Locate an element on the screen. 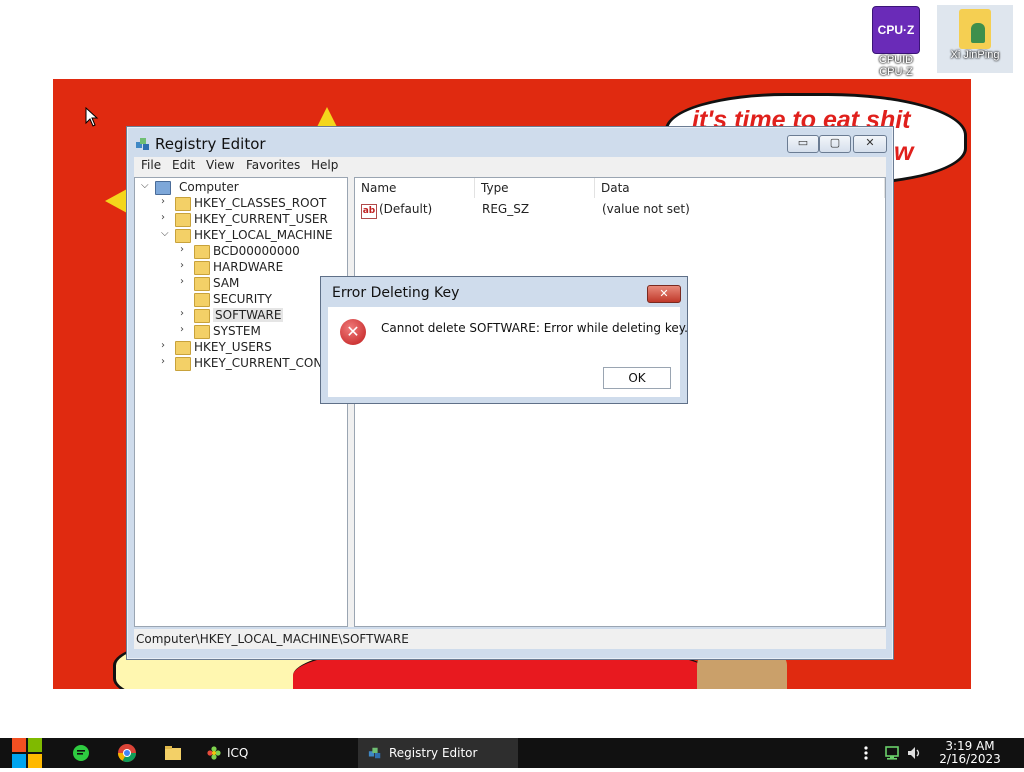 This screenshot has width=1024, height=772. tree-item-label: HKEY_CURRENT_CON is located at coordinates (258, 363).